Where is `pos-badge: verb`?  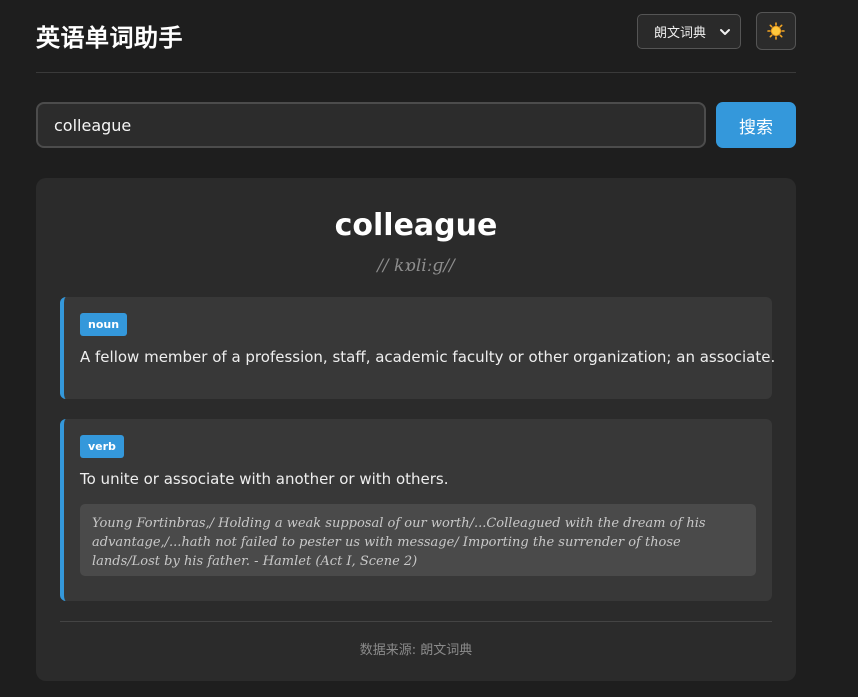
pos-badge: verb is located at coordinates (102, 446).